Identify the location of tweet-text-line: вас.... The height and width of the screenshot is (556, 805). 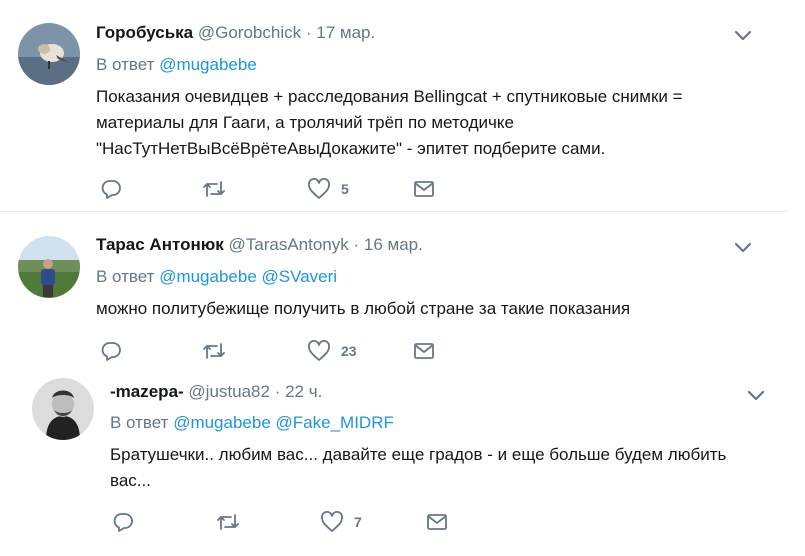
(130, 480).